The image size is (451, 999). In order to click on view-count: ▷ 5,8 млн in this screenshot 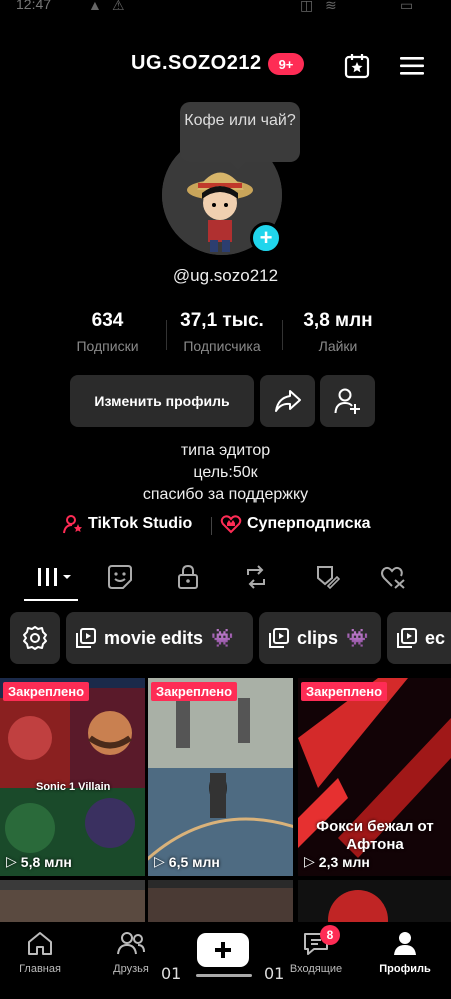, I will do `click(39, 861)`.